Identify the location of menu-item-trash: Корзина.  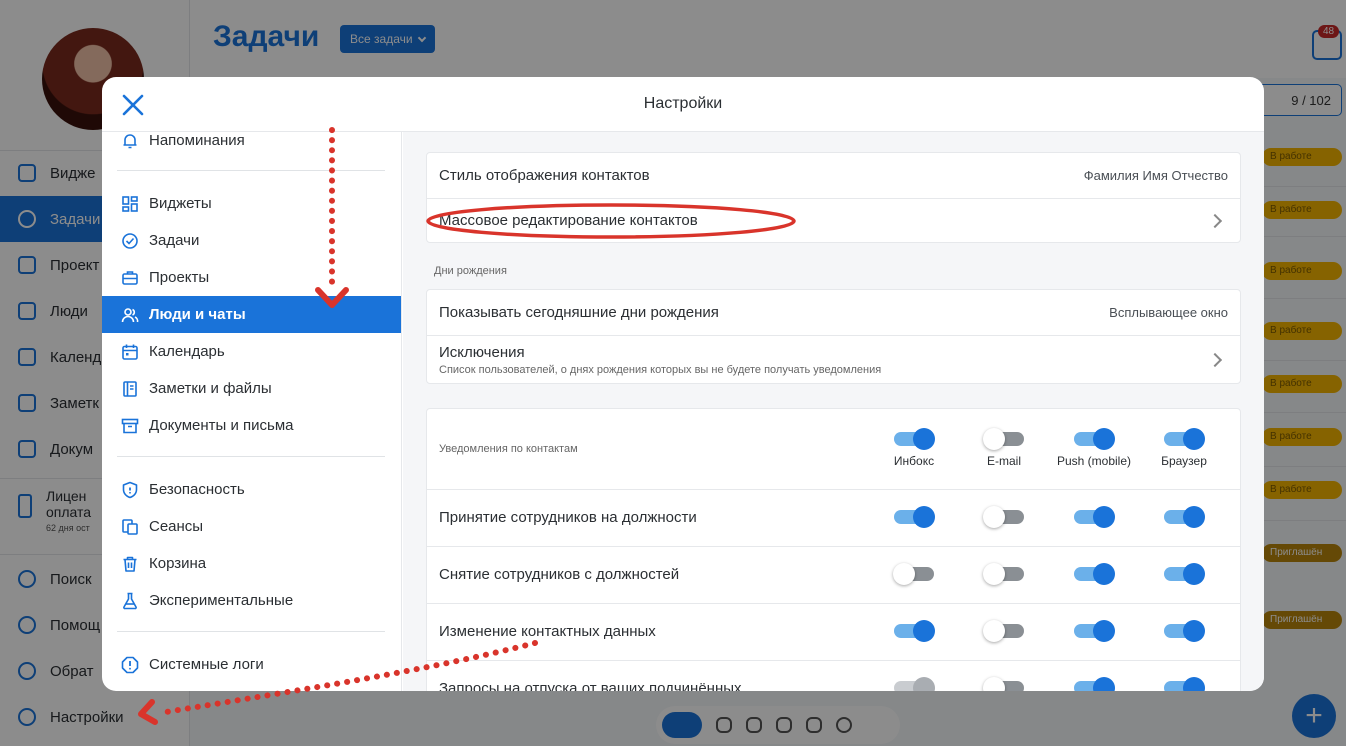
(251, 563).